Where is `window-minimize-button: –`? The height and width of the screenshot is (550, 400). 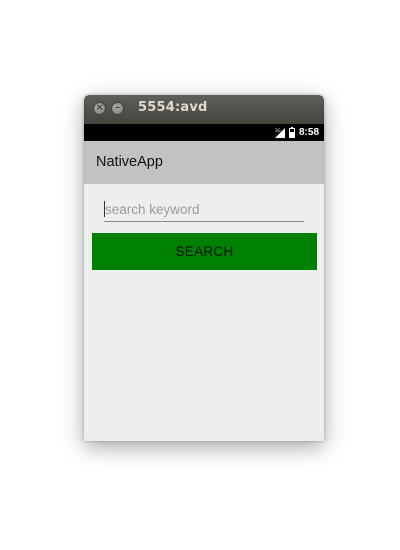 window-minimize-button: – is located at coordinates (117, 108).